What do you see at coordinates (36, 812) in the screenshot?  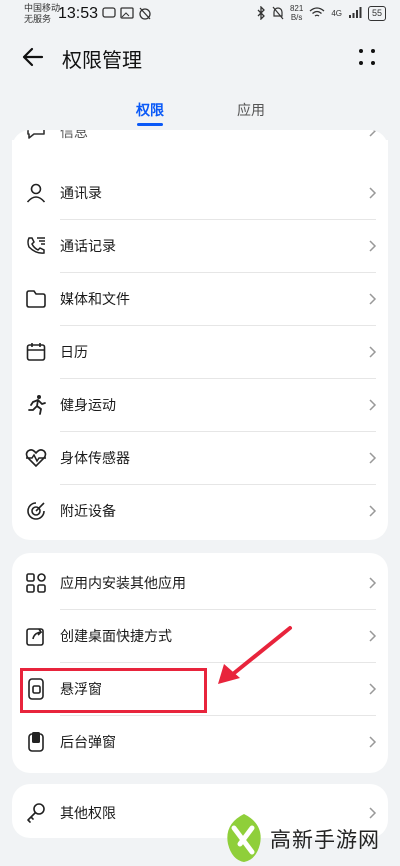 I see `key-icon` at bounding box center [36, 812].